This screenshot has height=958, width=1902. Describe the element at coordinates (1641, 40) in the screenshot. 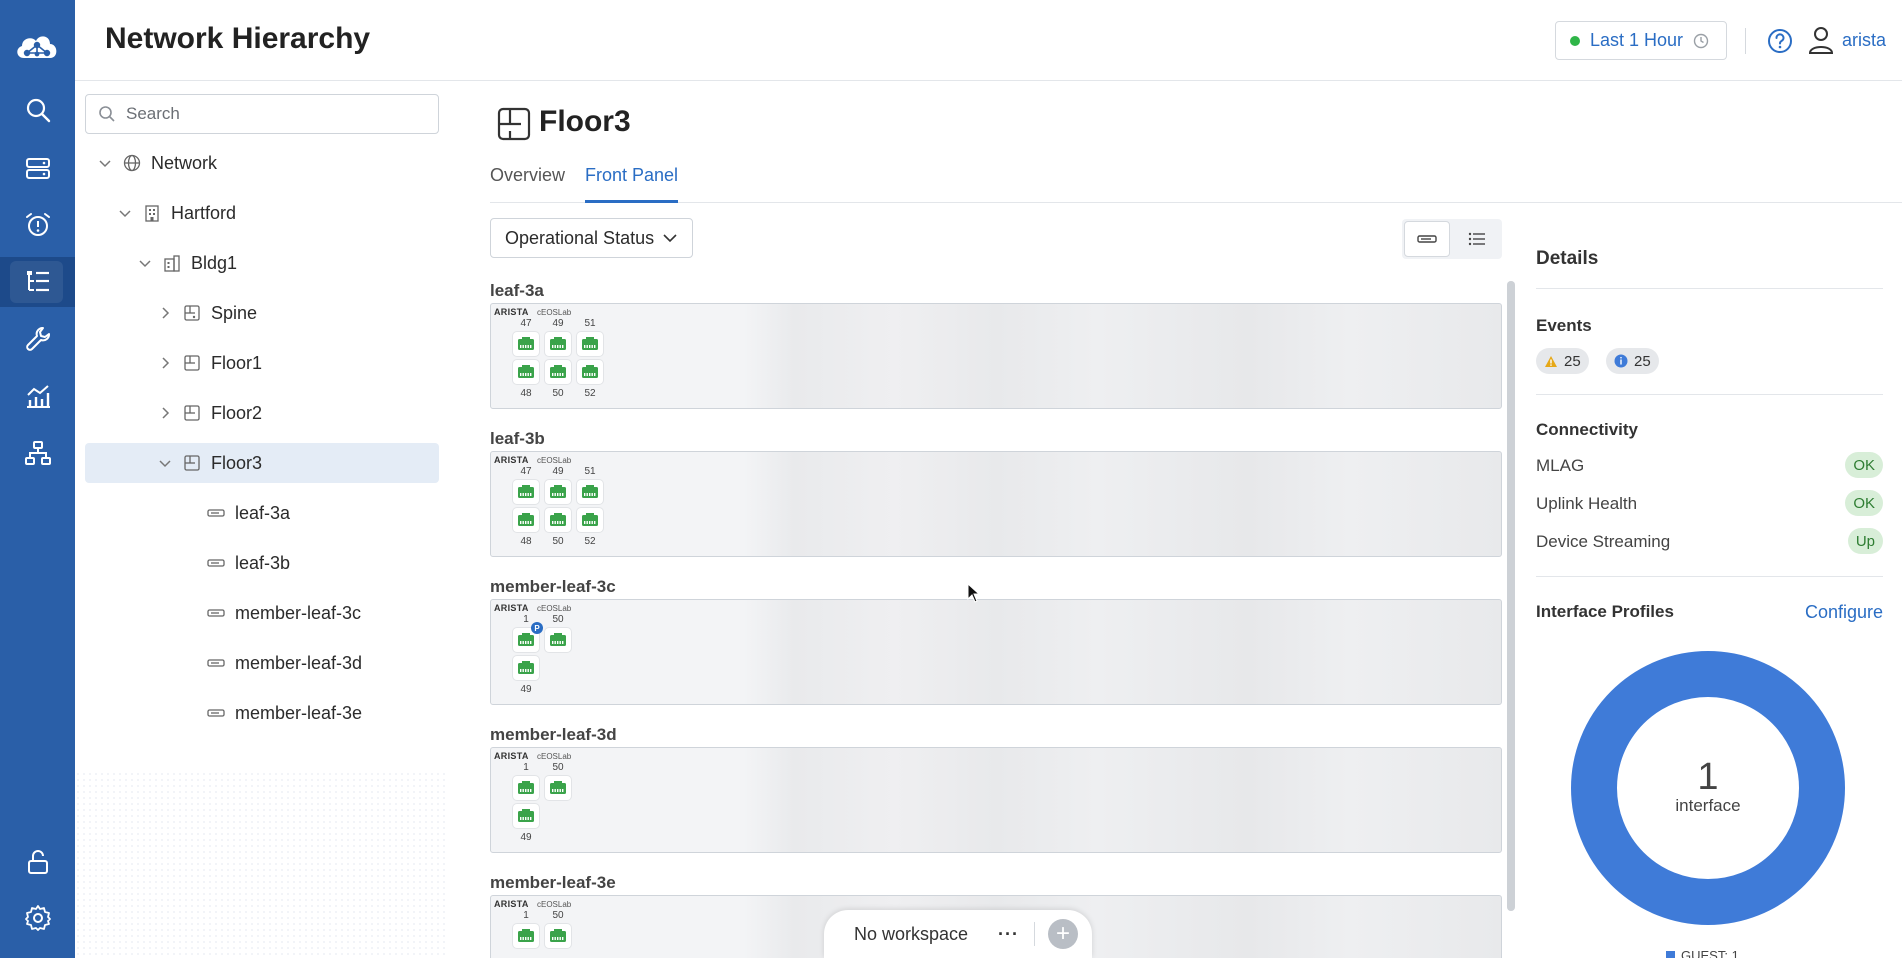

I see `time-range-button: Last 1 Hour` at that location.